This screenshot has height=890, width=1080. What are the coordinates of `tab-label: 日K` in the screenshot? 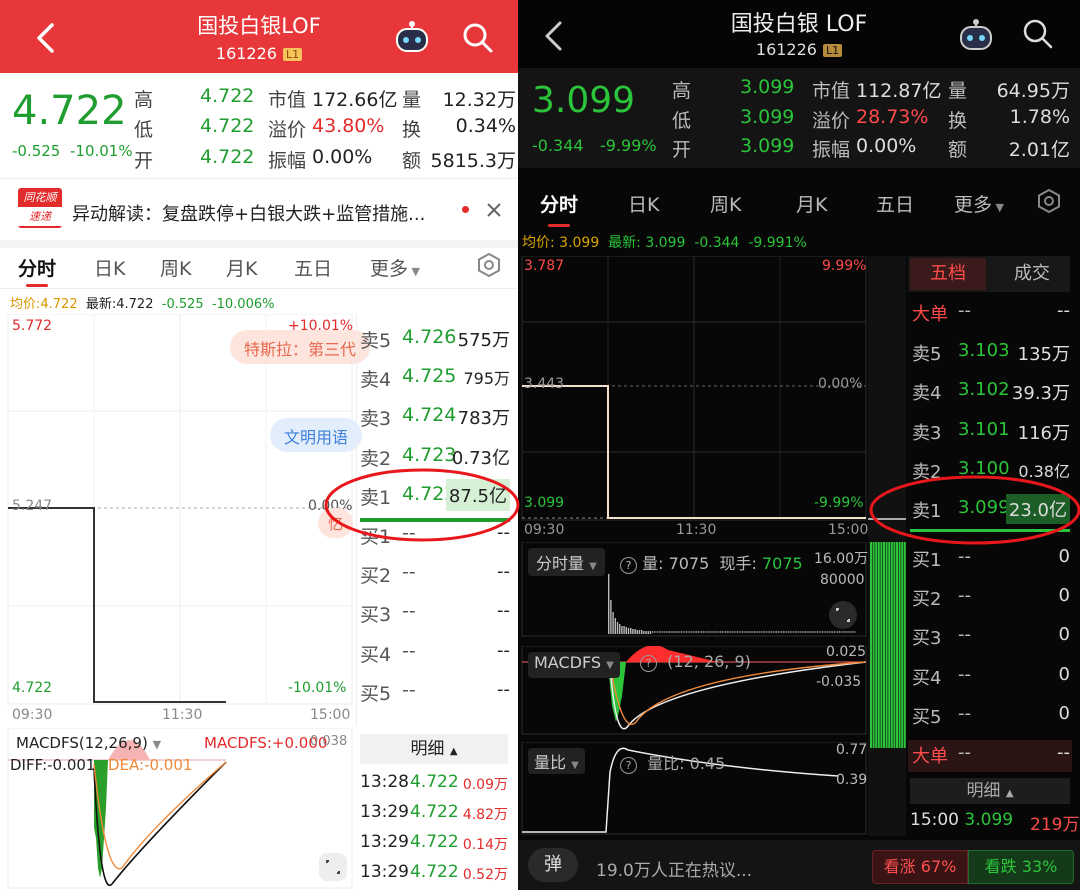 It's located at (110, 269).